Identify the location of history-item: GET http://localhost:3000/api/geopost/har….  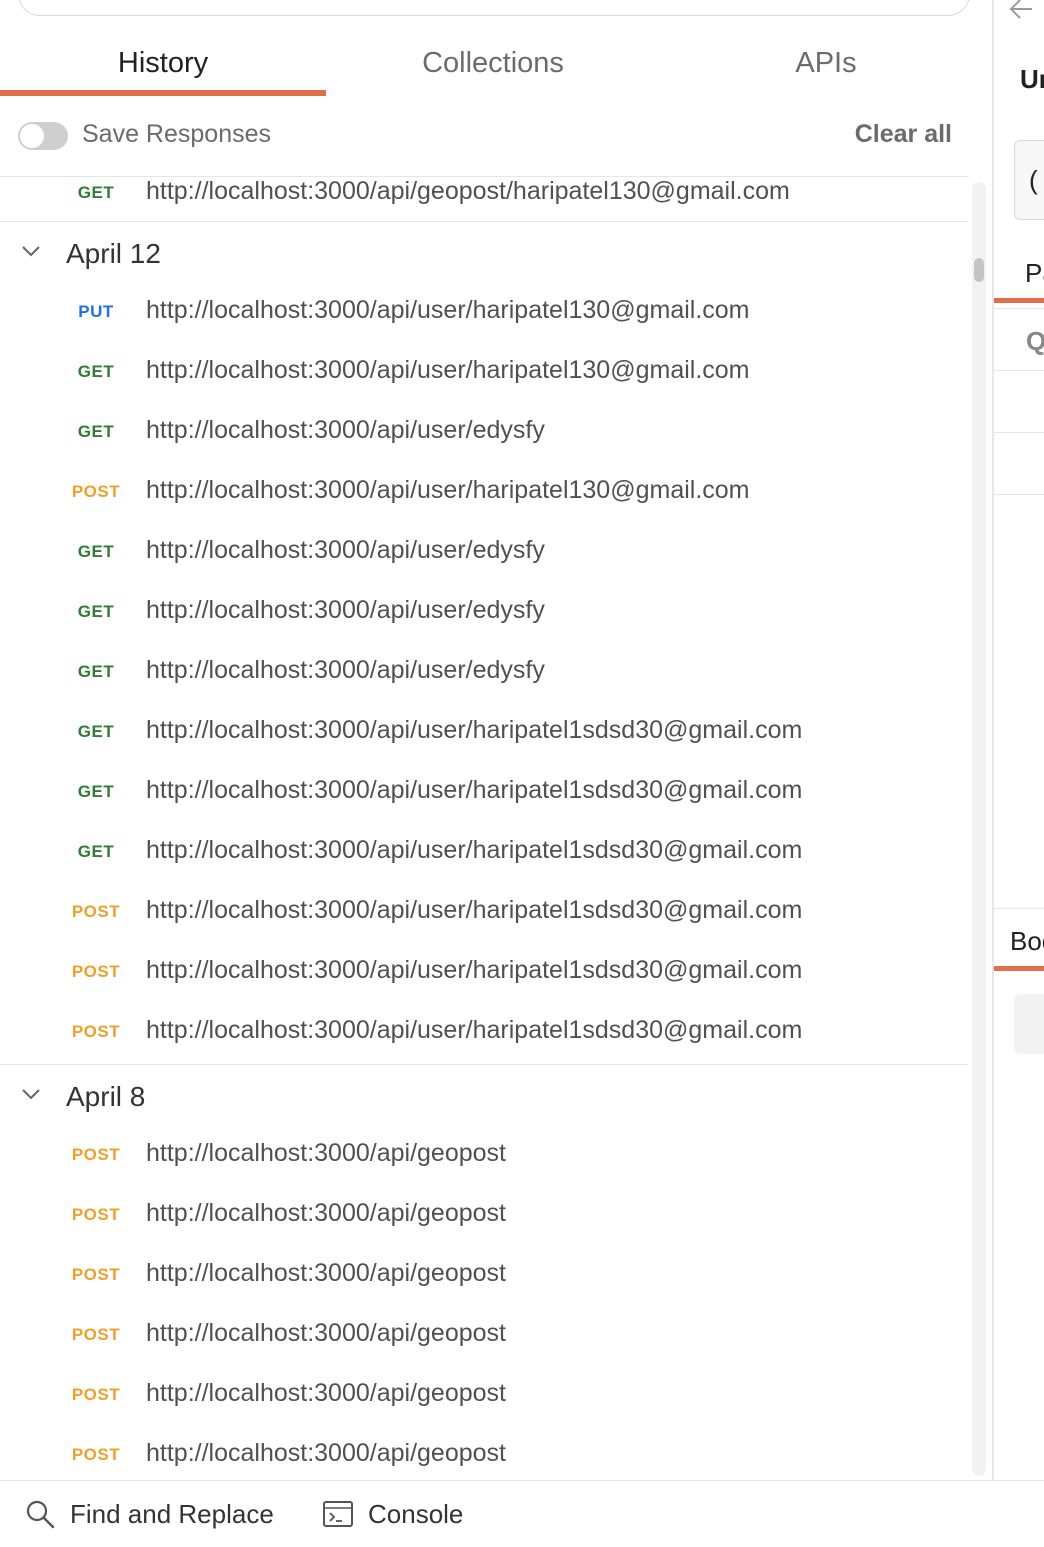
(484, 199).